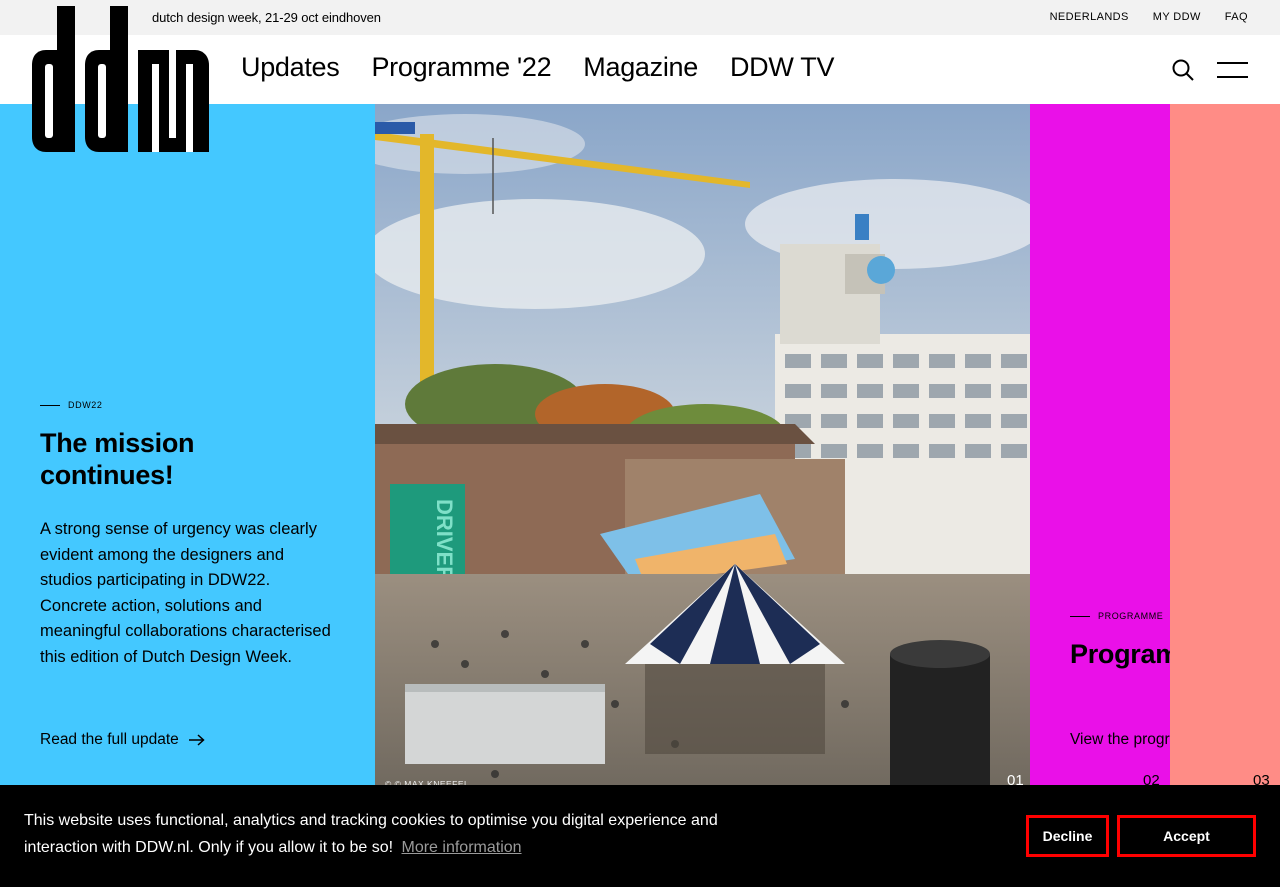 The width and height of the screenshot is (1280, 887). What do you see at coordinates (1120, 740) in the screenshot?
I see `view-programme-link: View the programme` at bounding box center [1120, 740].